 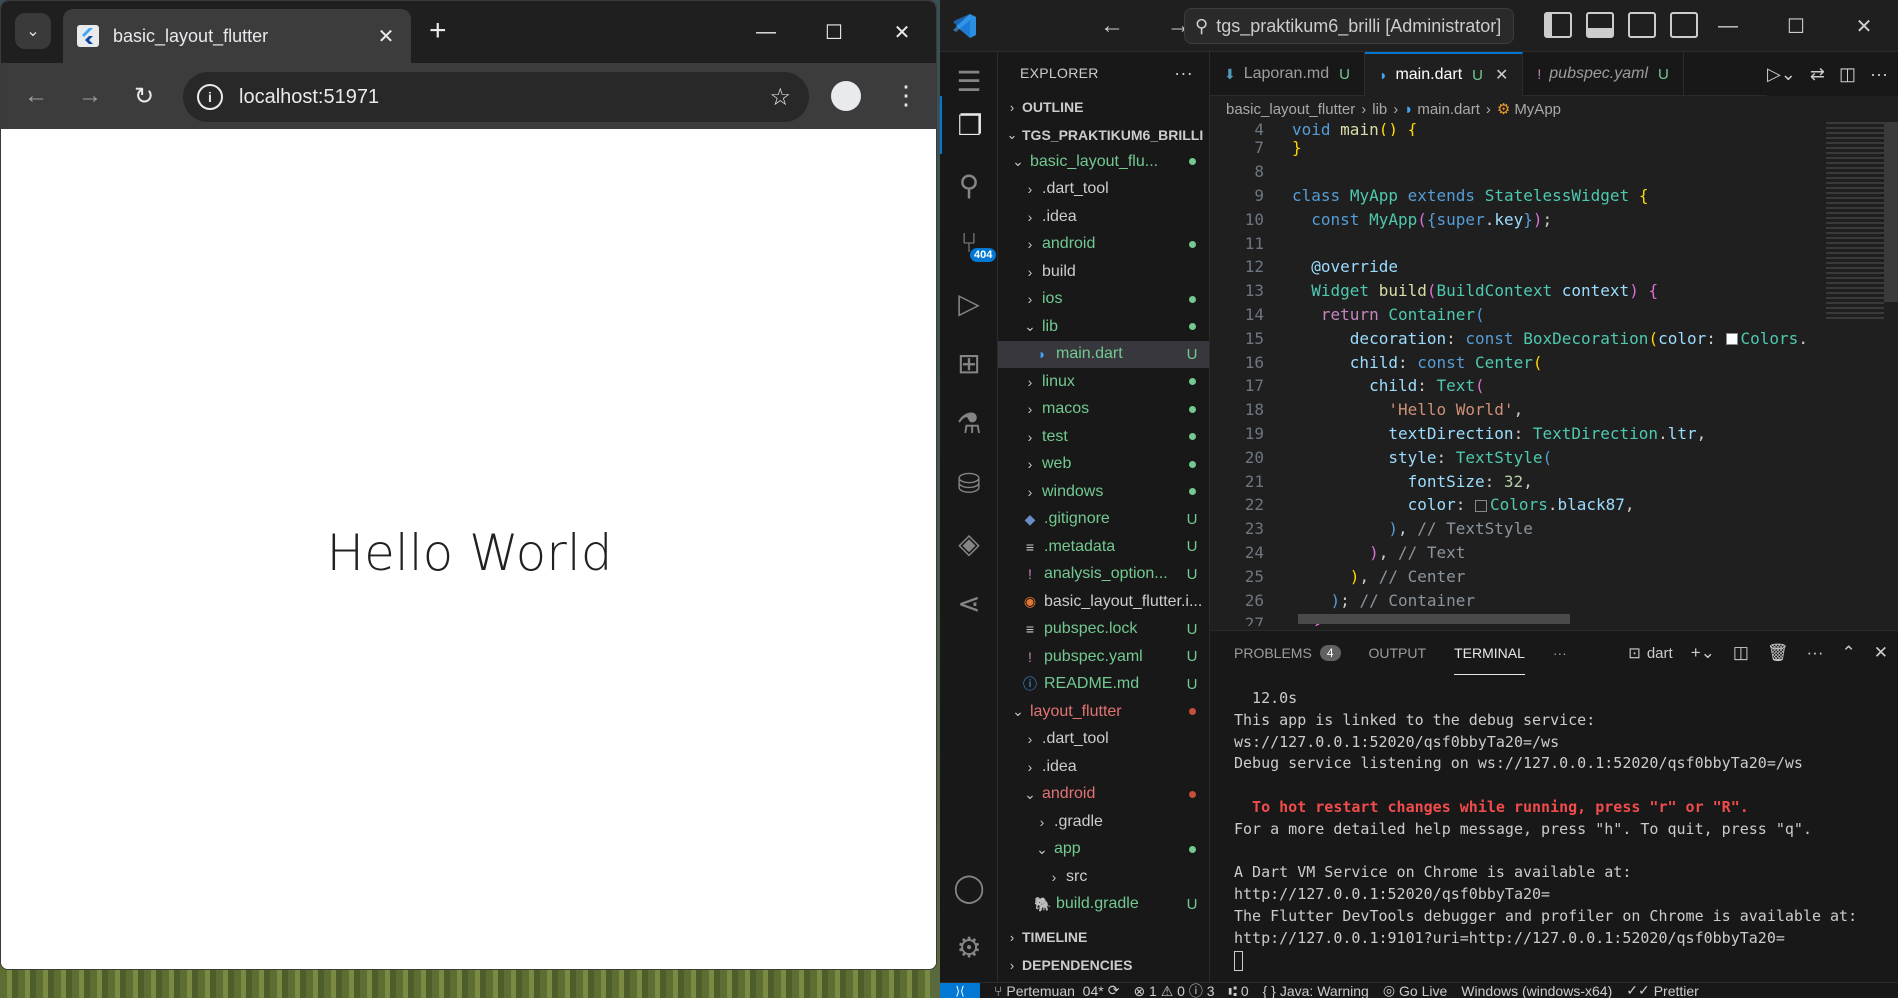 What do you see at coordinates (1537, 109) in the screenshot?
I see `breadcrumb-item: MyApp` at bounding box center [1537, 109].